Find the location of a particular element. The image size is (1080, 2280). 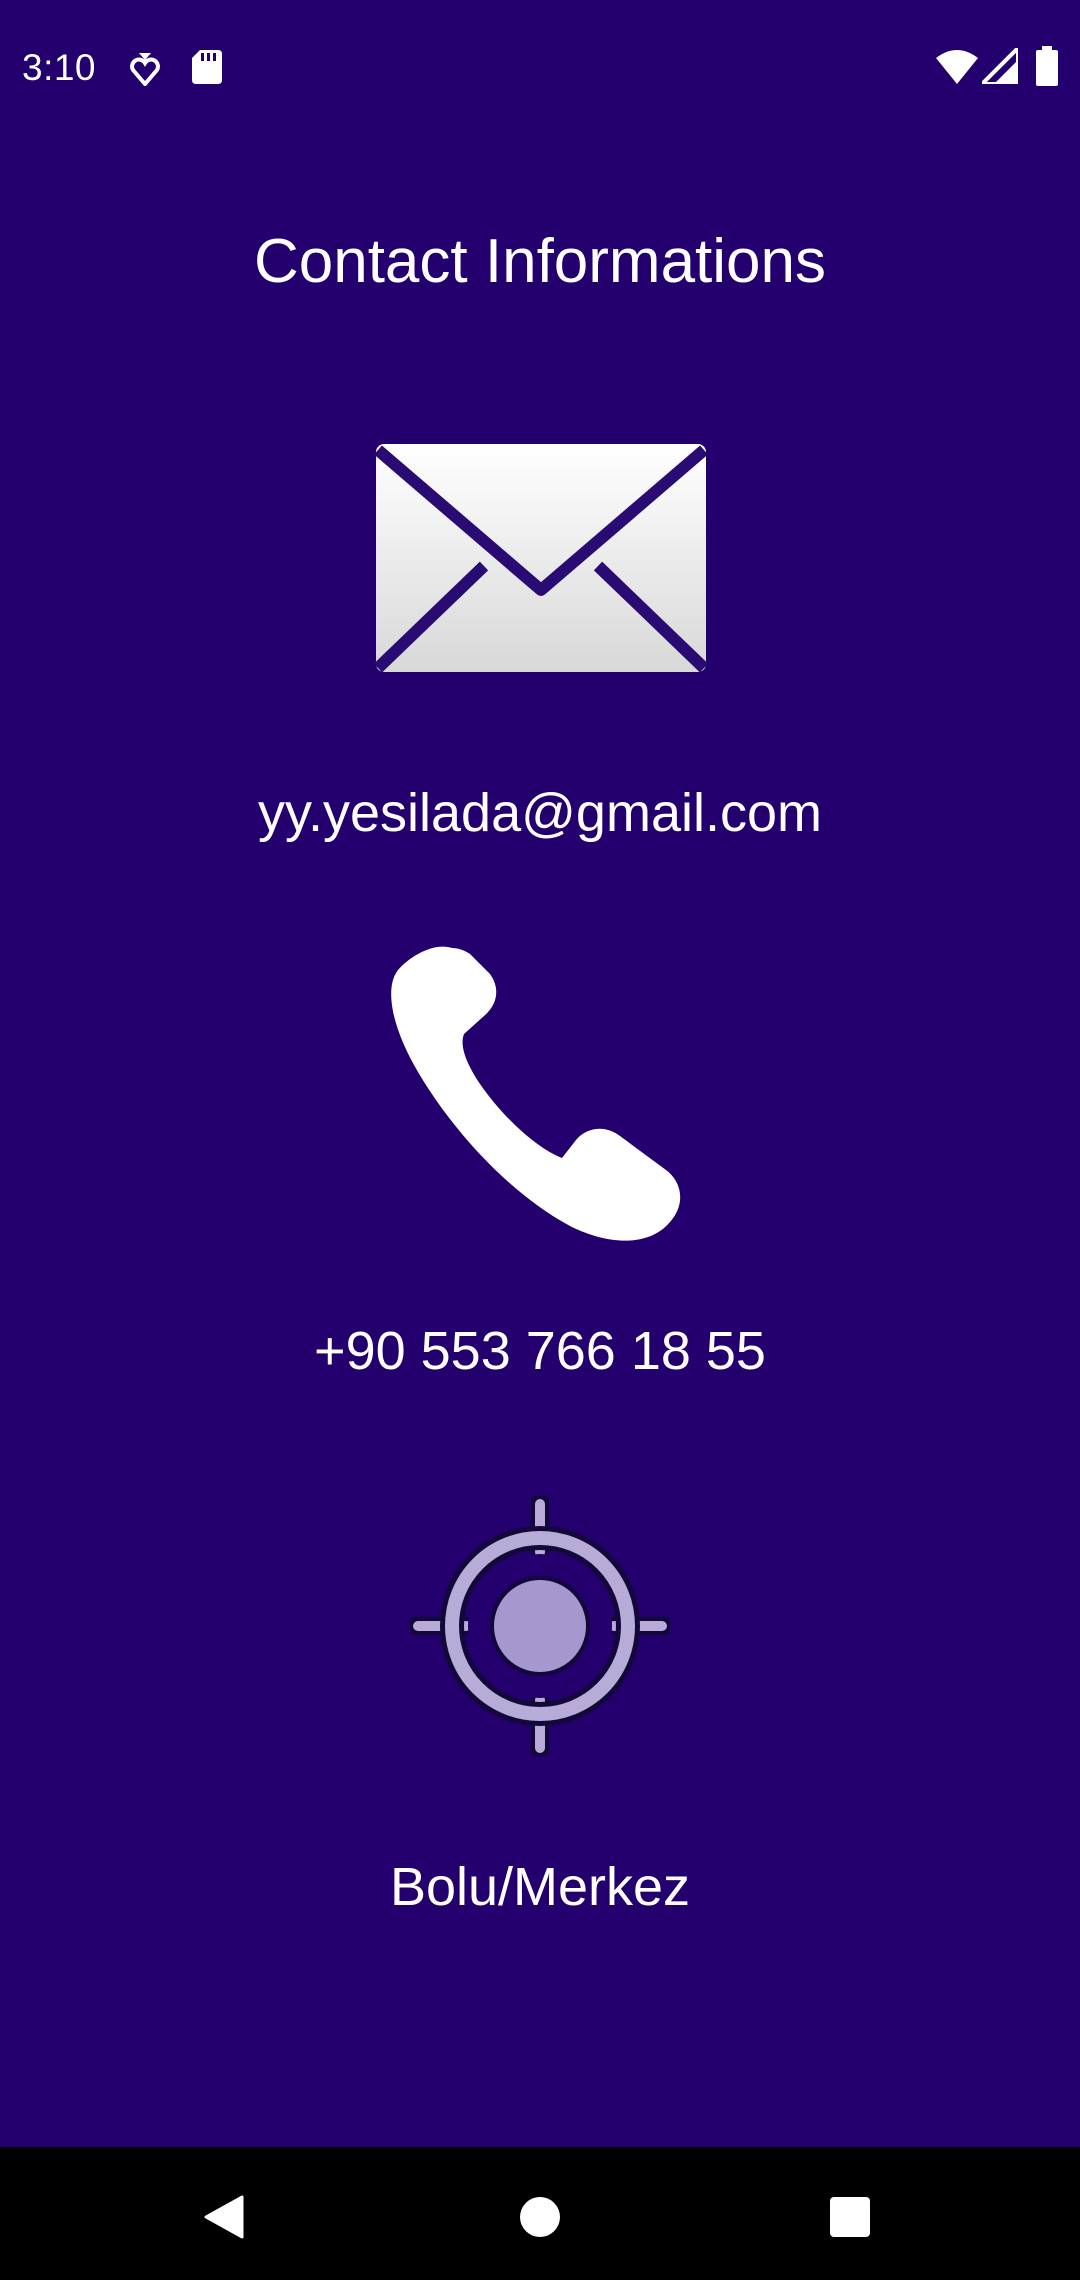

location-text: Bolu/Merkez is located at coordinates (540, 1887).